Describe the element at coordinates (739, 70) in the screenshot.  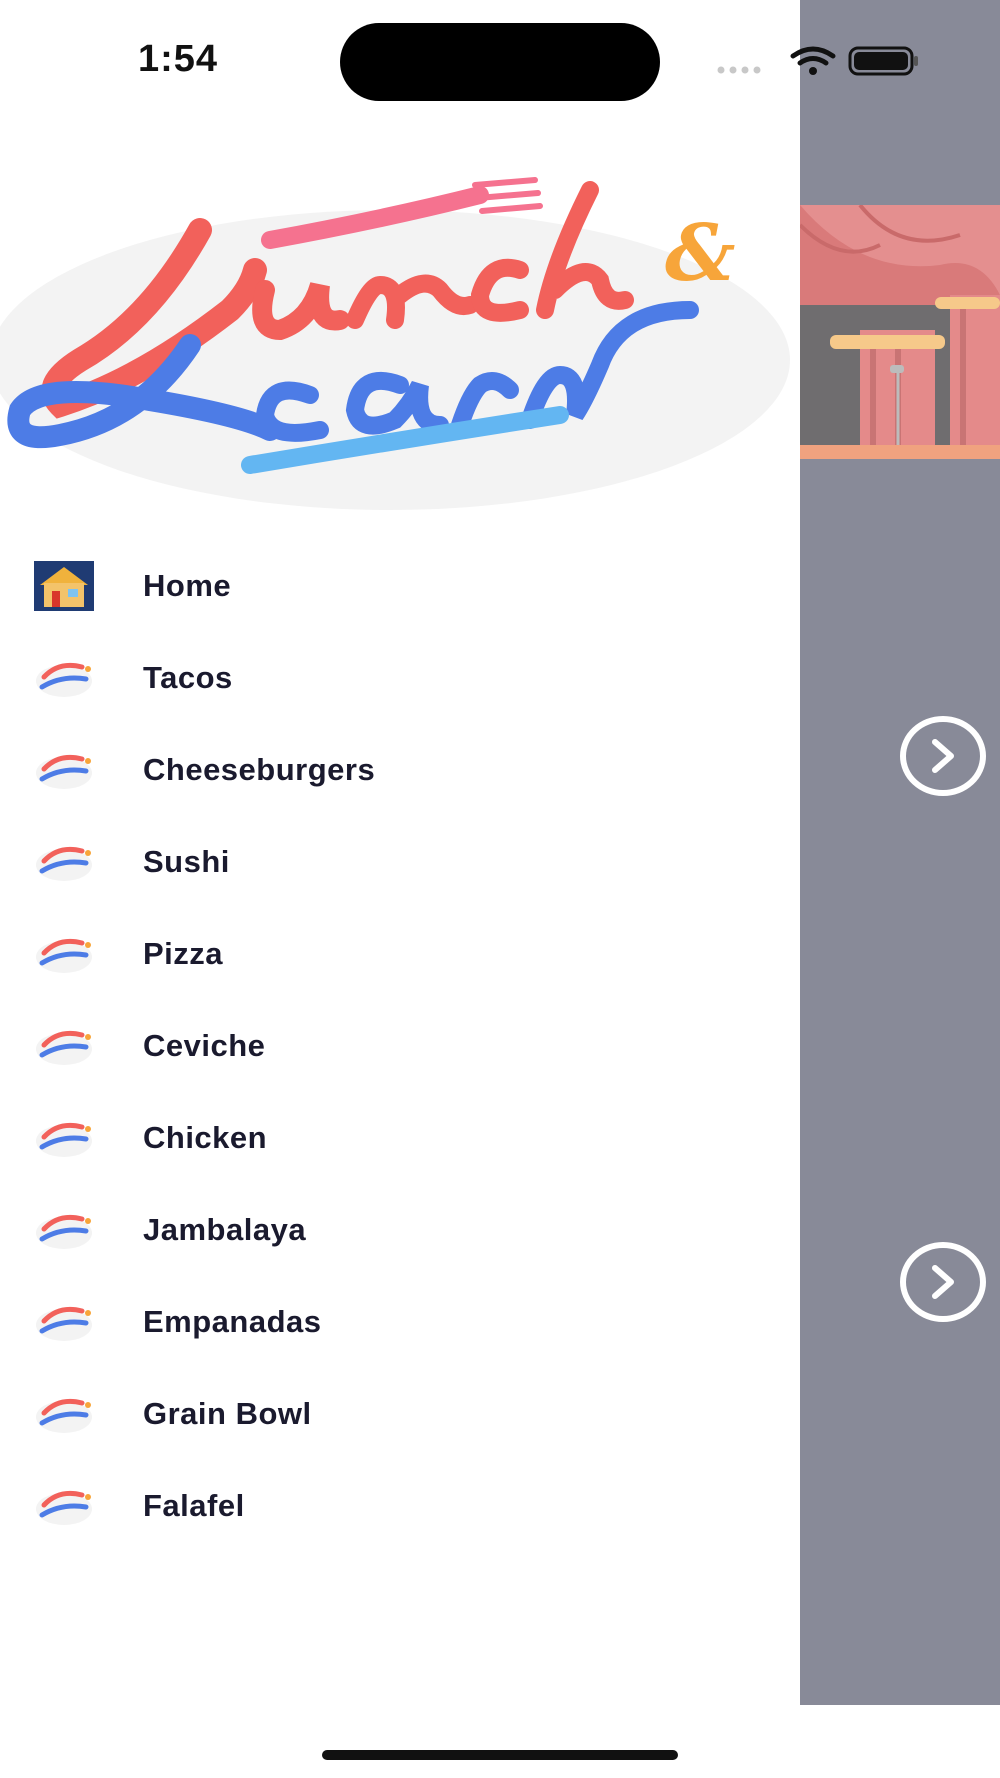
I see `cellular-icon` at that location.